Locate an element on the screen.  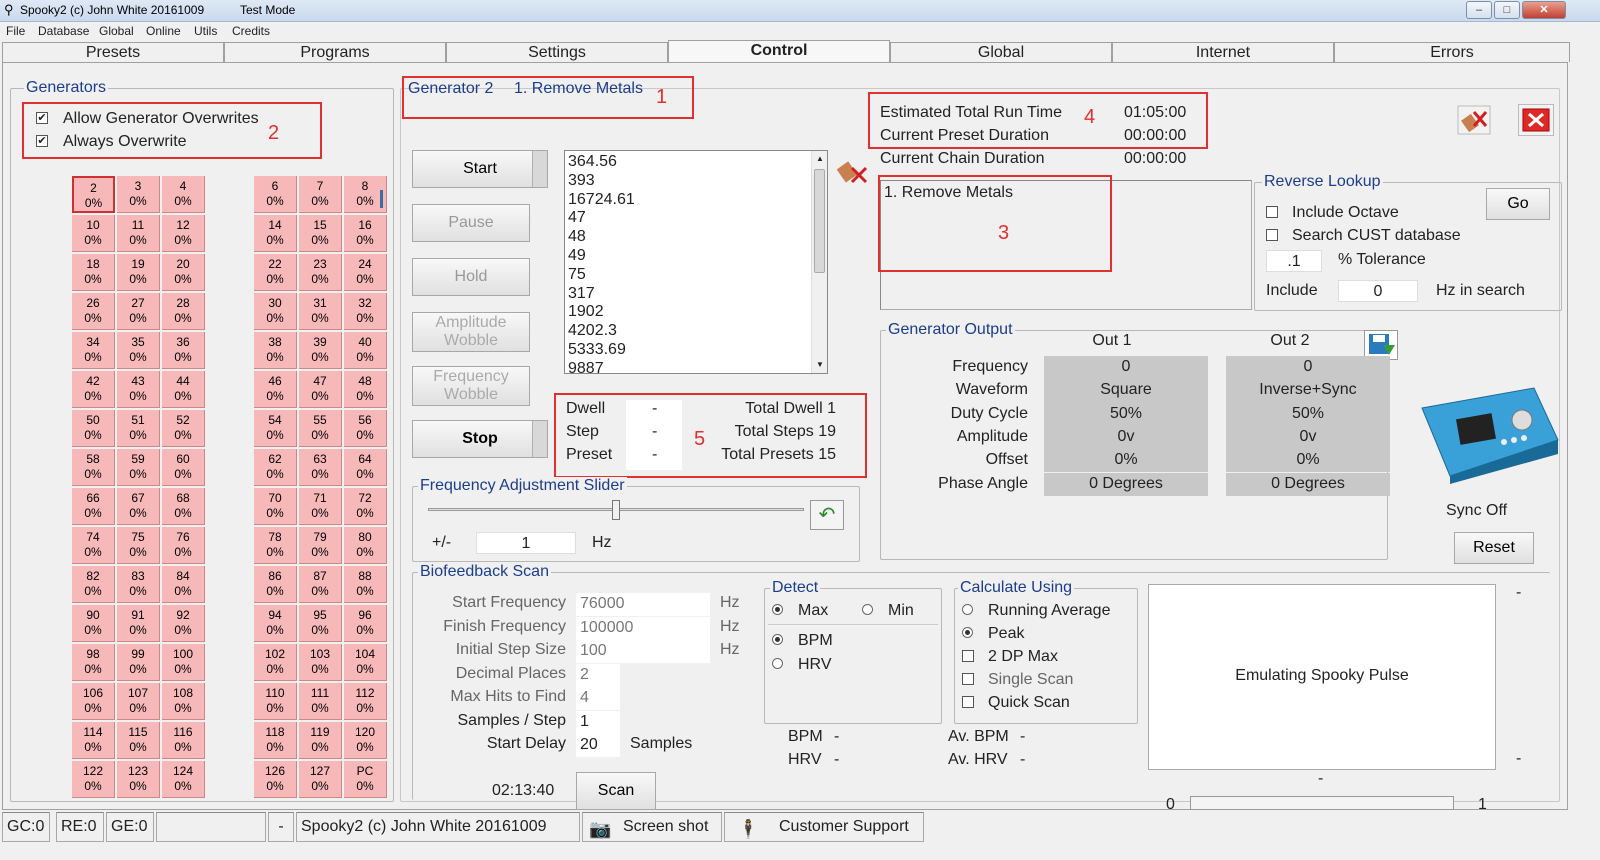
scroll-thumb is located at coordinates (819, 221).